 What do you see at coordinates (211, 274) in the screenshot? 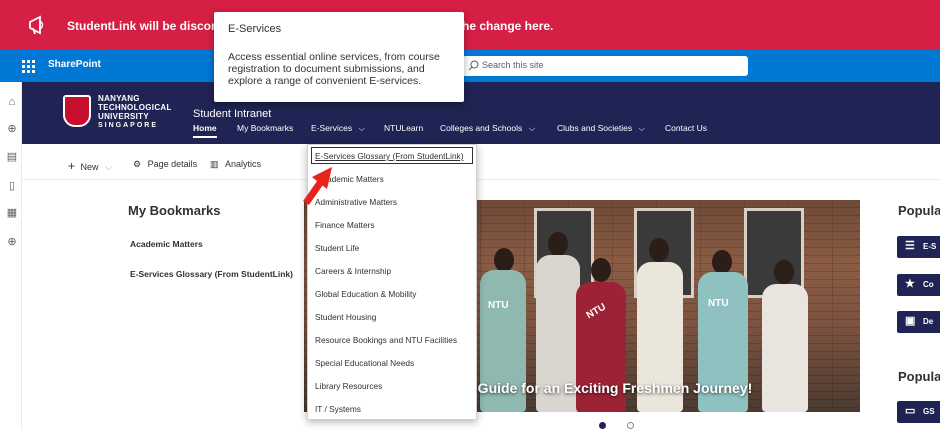
I see `bookmark-link: E-Services Glossary (From StudentLink)` at bounding box center [211, 274].